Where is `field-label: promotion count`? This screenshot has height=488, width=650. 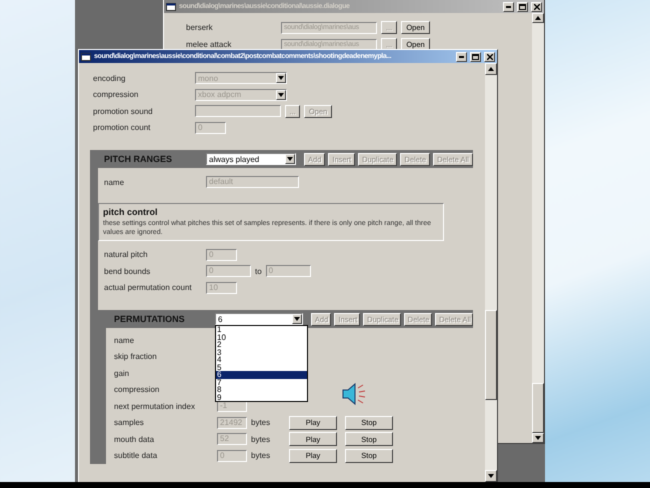
field-label: promotion count is located at coordinates (122, 127).